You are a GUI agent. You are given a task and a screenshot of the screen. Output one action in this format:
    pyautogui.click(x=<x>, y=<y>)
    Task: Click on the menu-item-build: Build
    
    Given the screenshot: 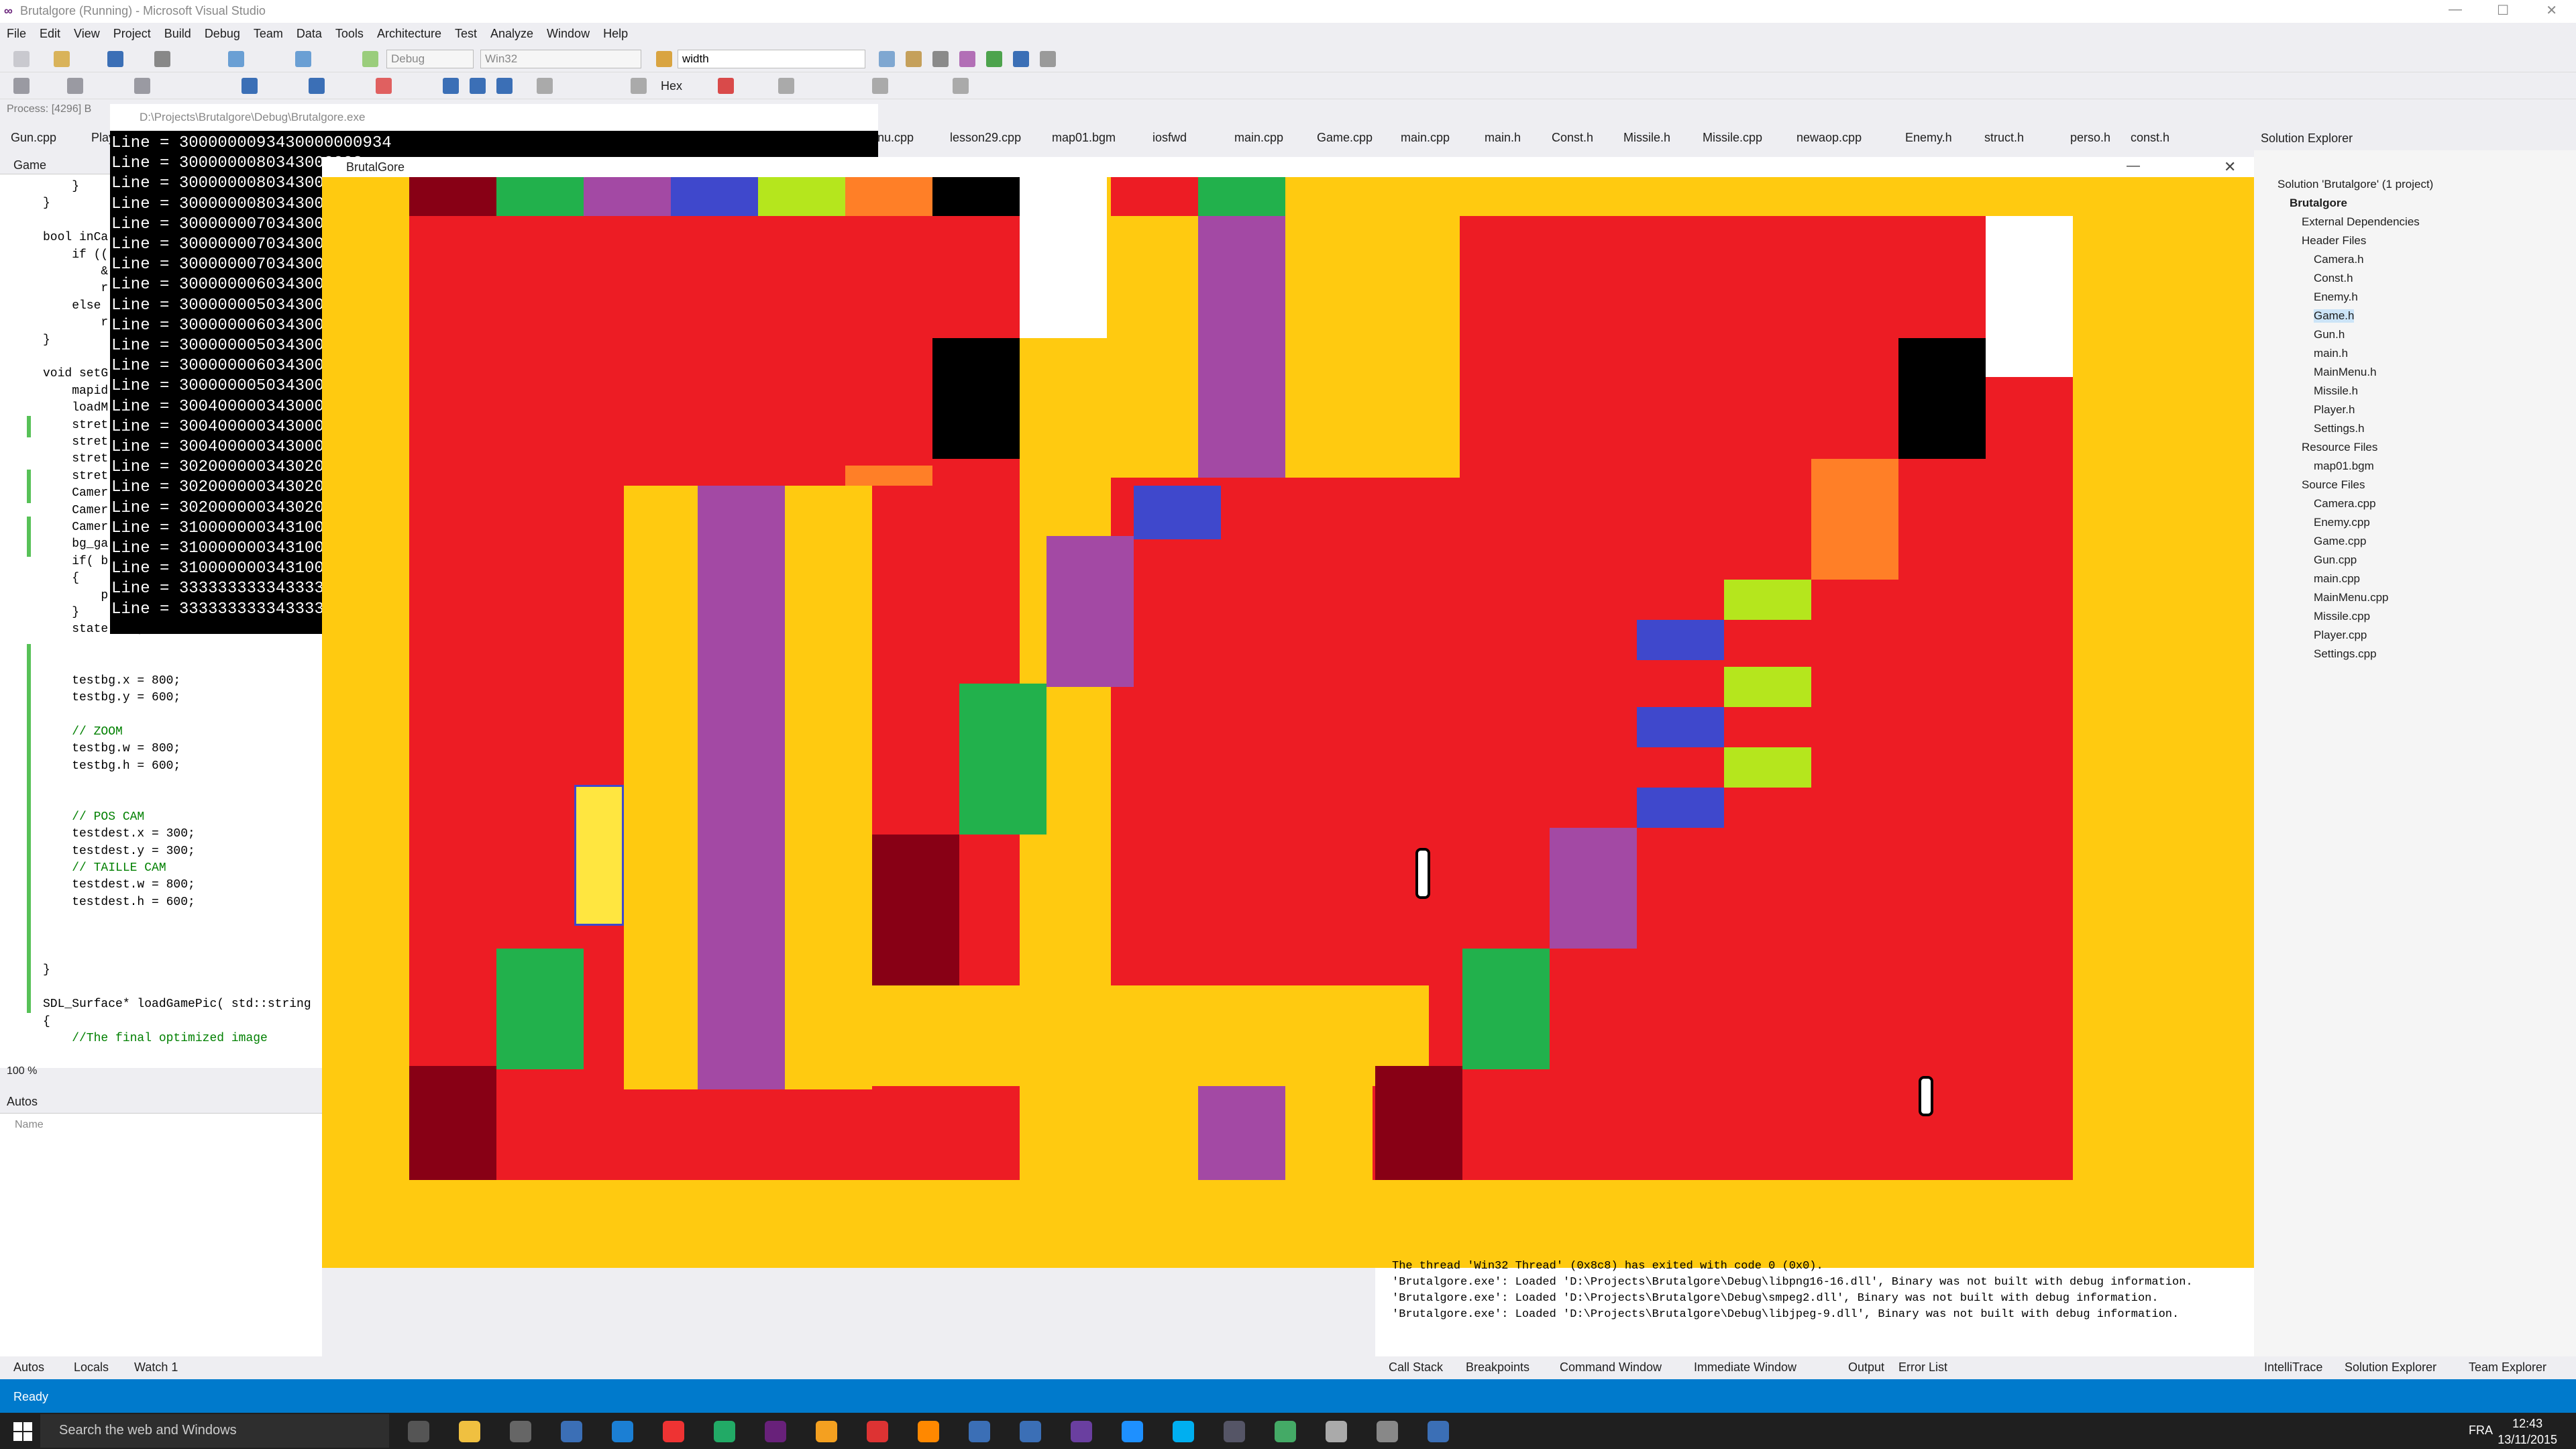 What is the action you would take?
    pyautogui.click(x=178, y=34)
    